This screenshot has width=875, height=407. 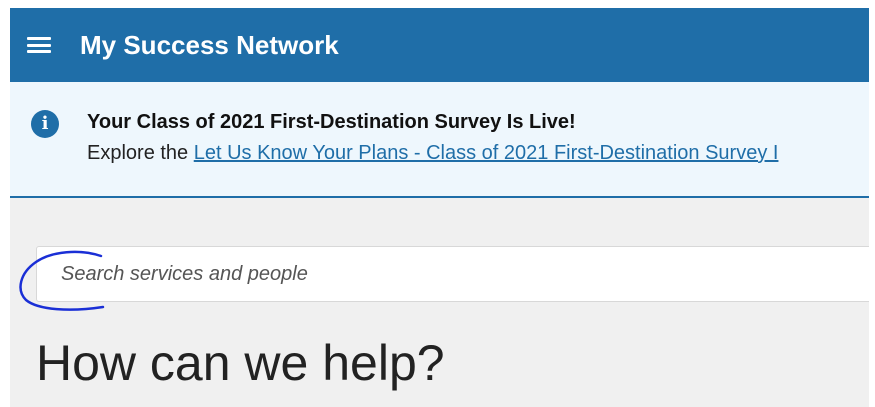 I want to click on search-input, so click(x=453, y=274).